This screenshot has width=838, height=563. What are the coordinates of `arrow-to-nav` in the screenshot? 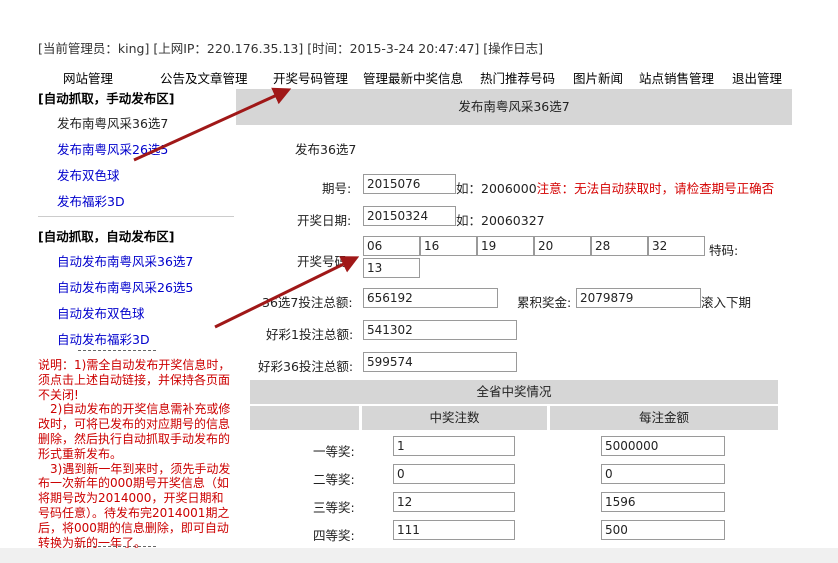 It's located at (212, 124).